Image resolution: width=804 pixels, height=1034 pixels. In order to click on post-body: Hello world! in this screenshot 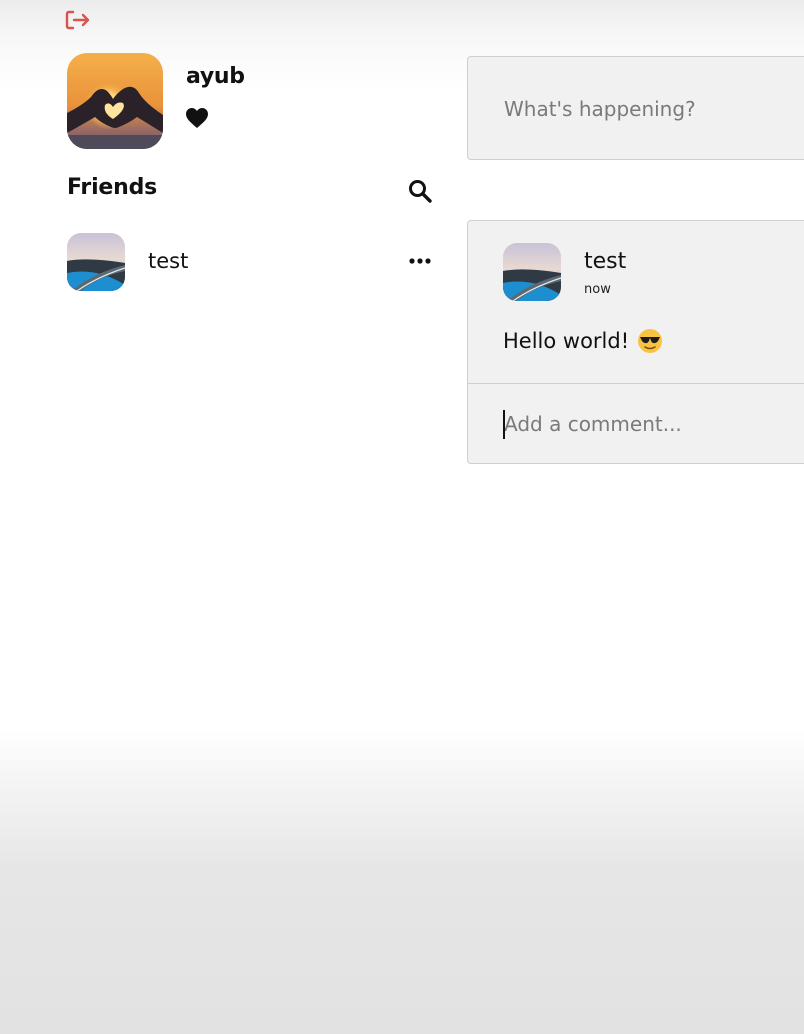, I will do `click(583, 341)`.